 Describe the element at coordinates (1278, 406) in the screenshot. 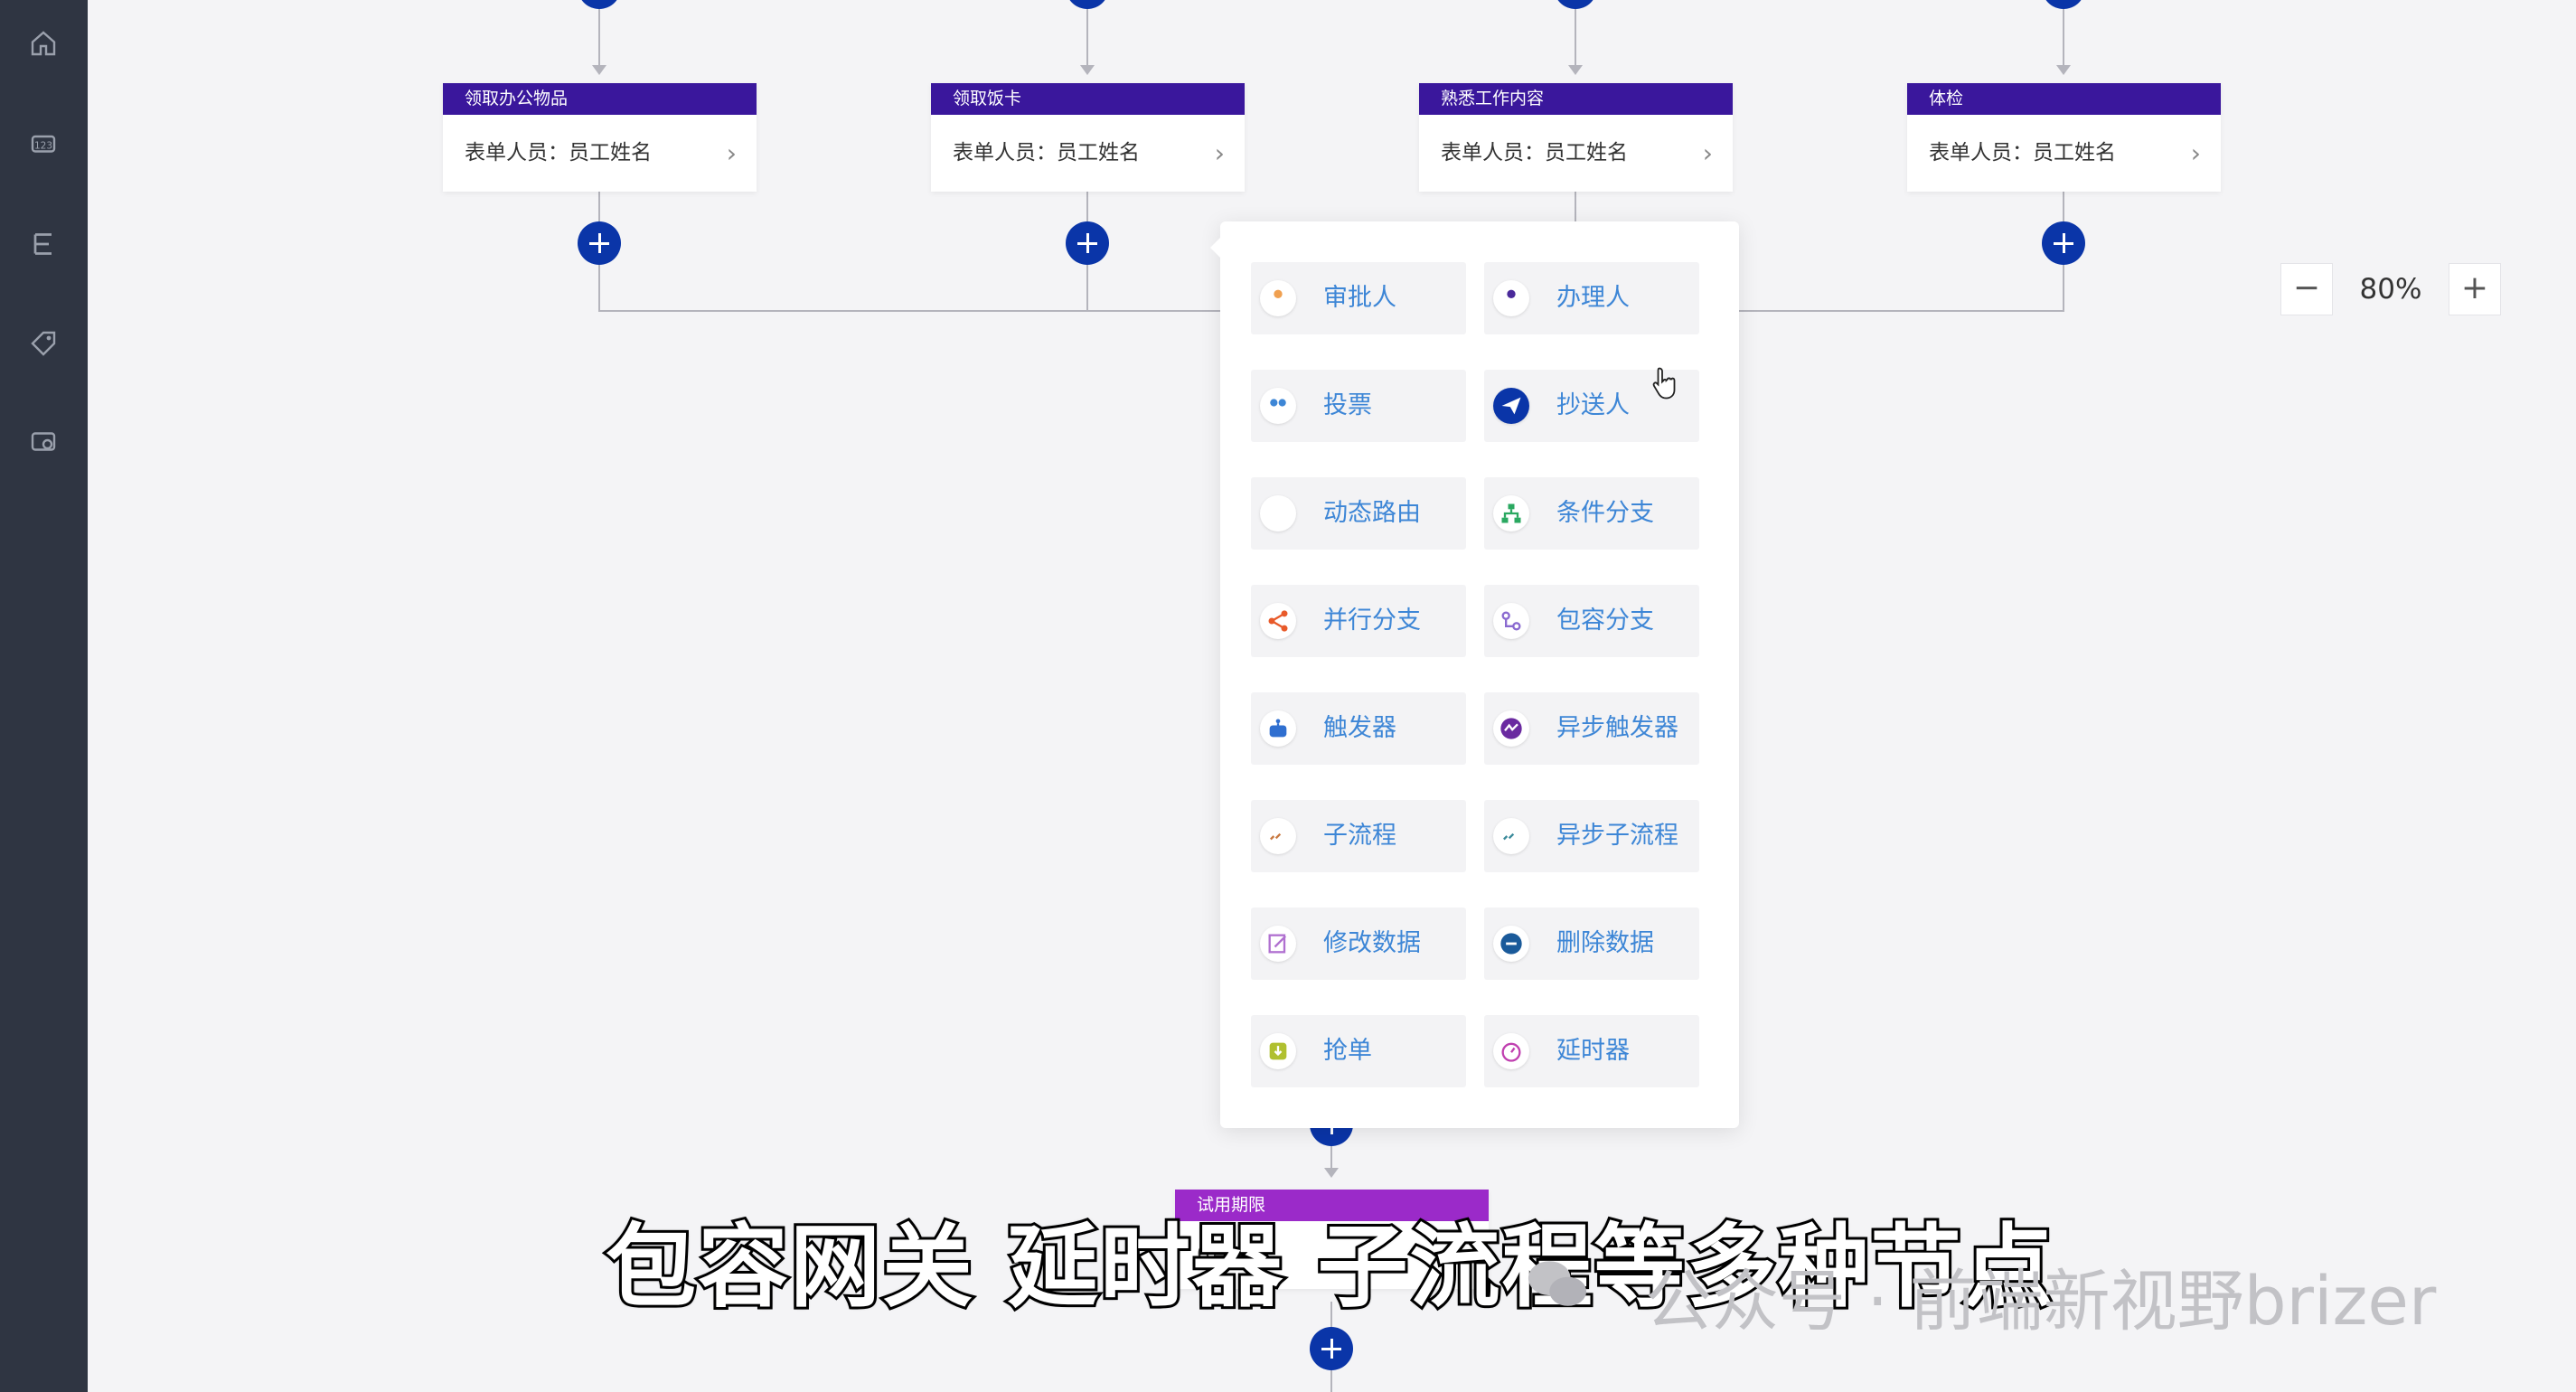

I see `vote-icon` at that location.